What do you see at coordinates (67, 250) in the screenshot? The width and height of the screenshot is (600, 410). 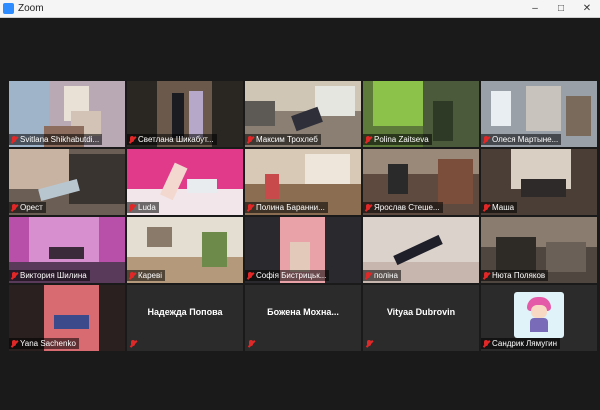 I see `participant-tile: Виктория Шилина` at bounding box center [67, 250].